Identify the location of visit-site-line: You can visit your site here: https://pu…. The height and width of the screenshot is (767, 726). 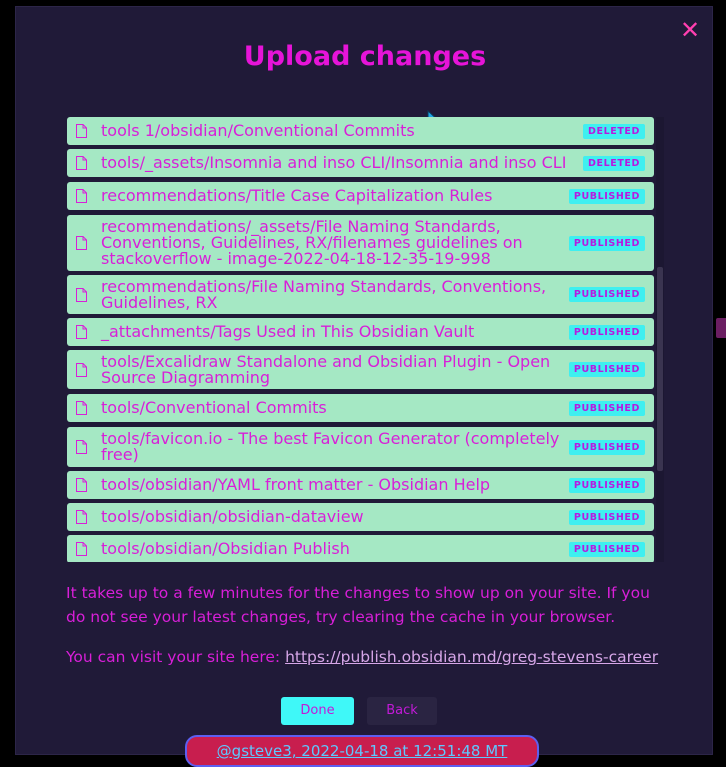
(366, 657).